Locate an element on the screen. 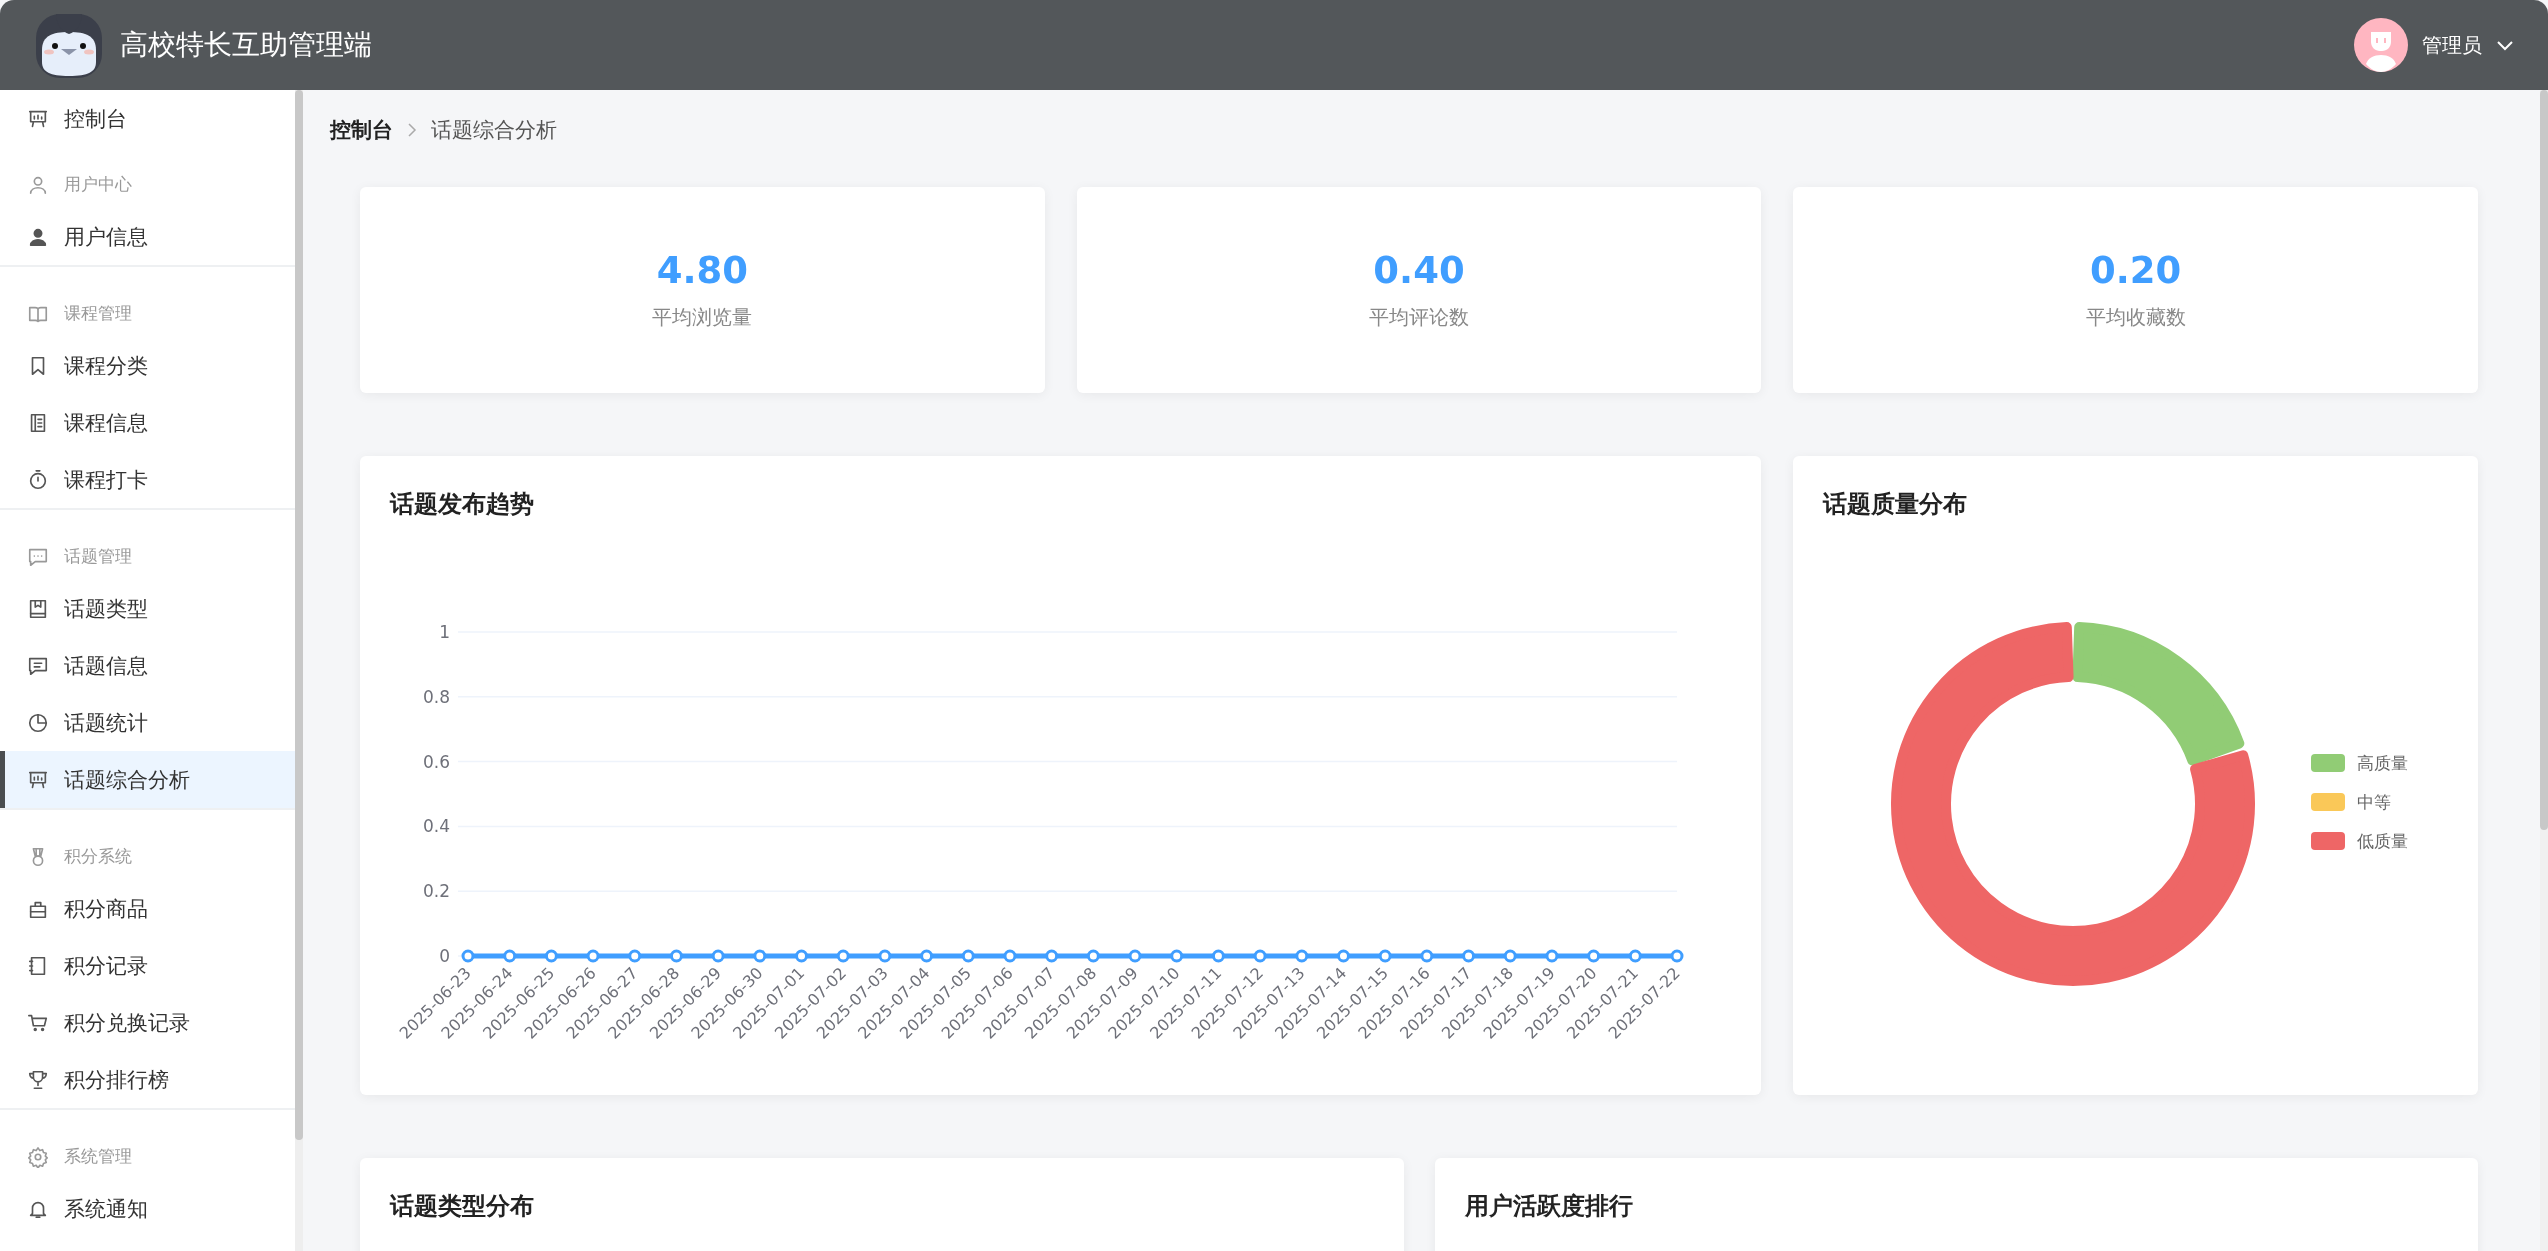 The width and height of the screenshot is (2548, 1251). axis-tick-label: 0.6 is located at coordinates (436, 761).